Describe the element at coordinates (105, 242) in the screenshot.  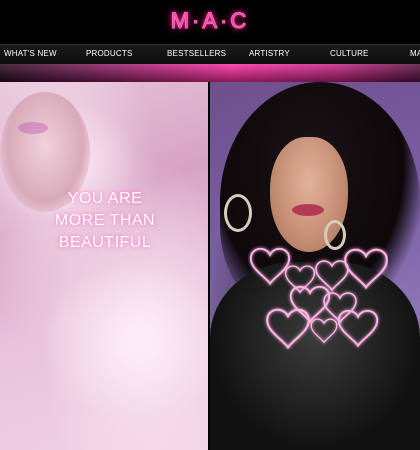
I see `tagline-line: BEAUTIFUL` at that location.